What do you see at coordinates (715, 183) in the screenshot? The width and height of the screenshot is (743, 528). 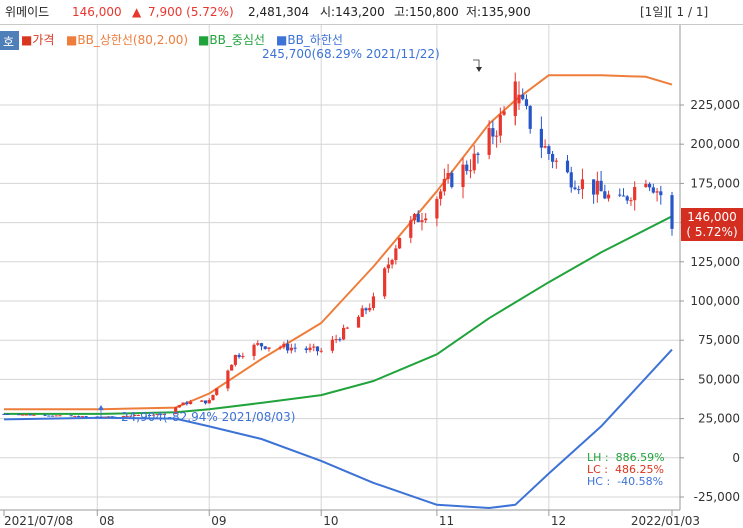 I see `y-tick-label: 175,000` at bounding box center [715, 183].